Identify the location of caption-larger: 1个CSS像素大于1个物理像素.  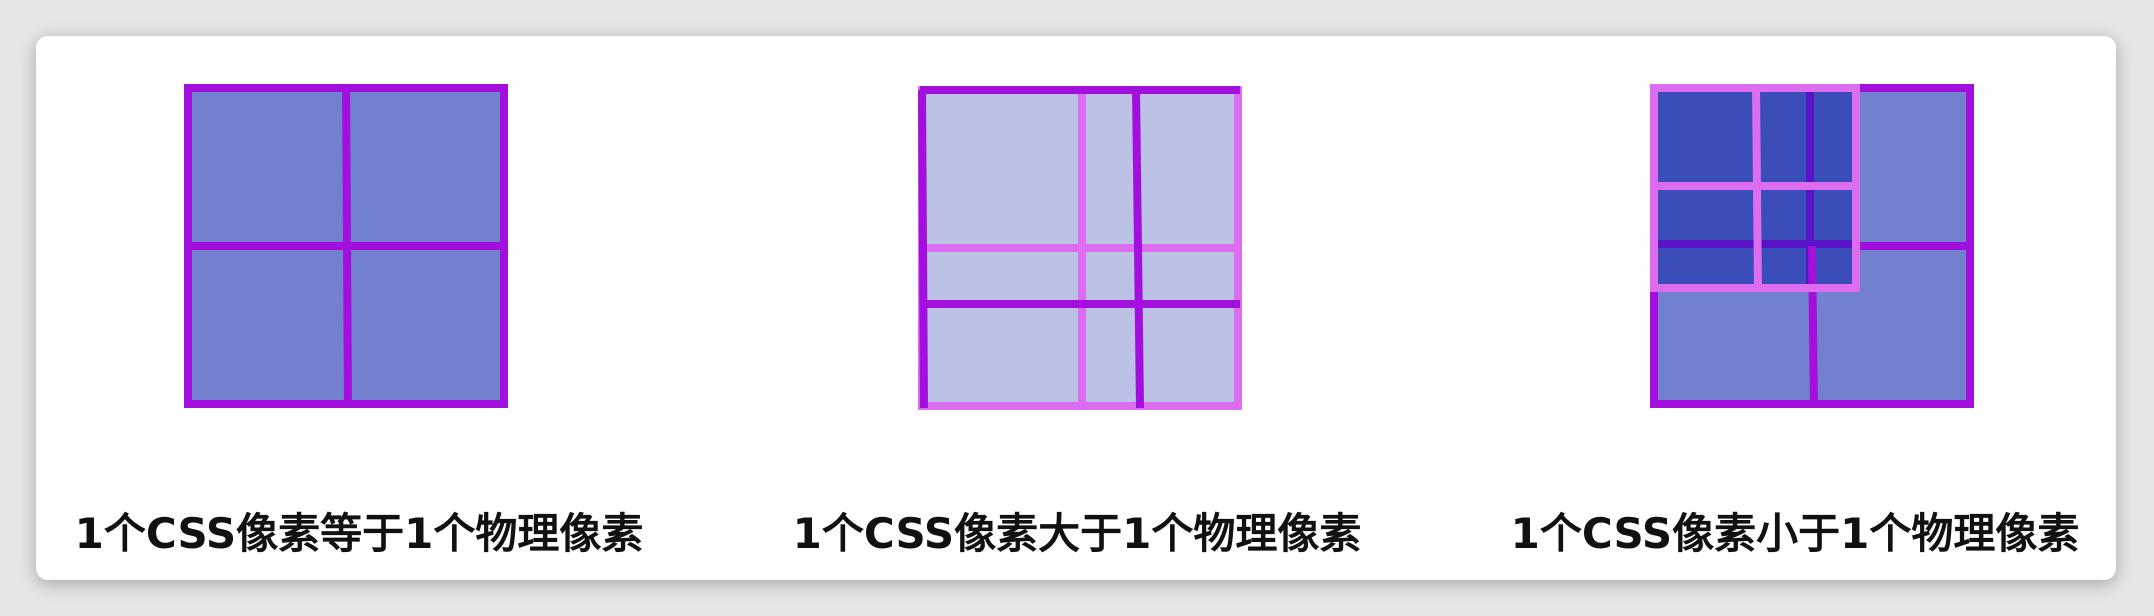
(1077, 533).